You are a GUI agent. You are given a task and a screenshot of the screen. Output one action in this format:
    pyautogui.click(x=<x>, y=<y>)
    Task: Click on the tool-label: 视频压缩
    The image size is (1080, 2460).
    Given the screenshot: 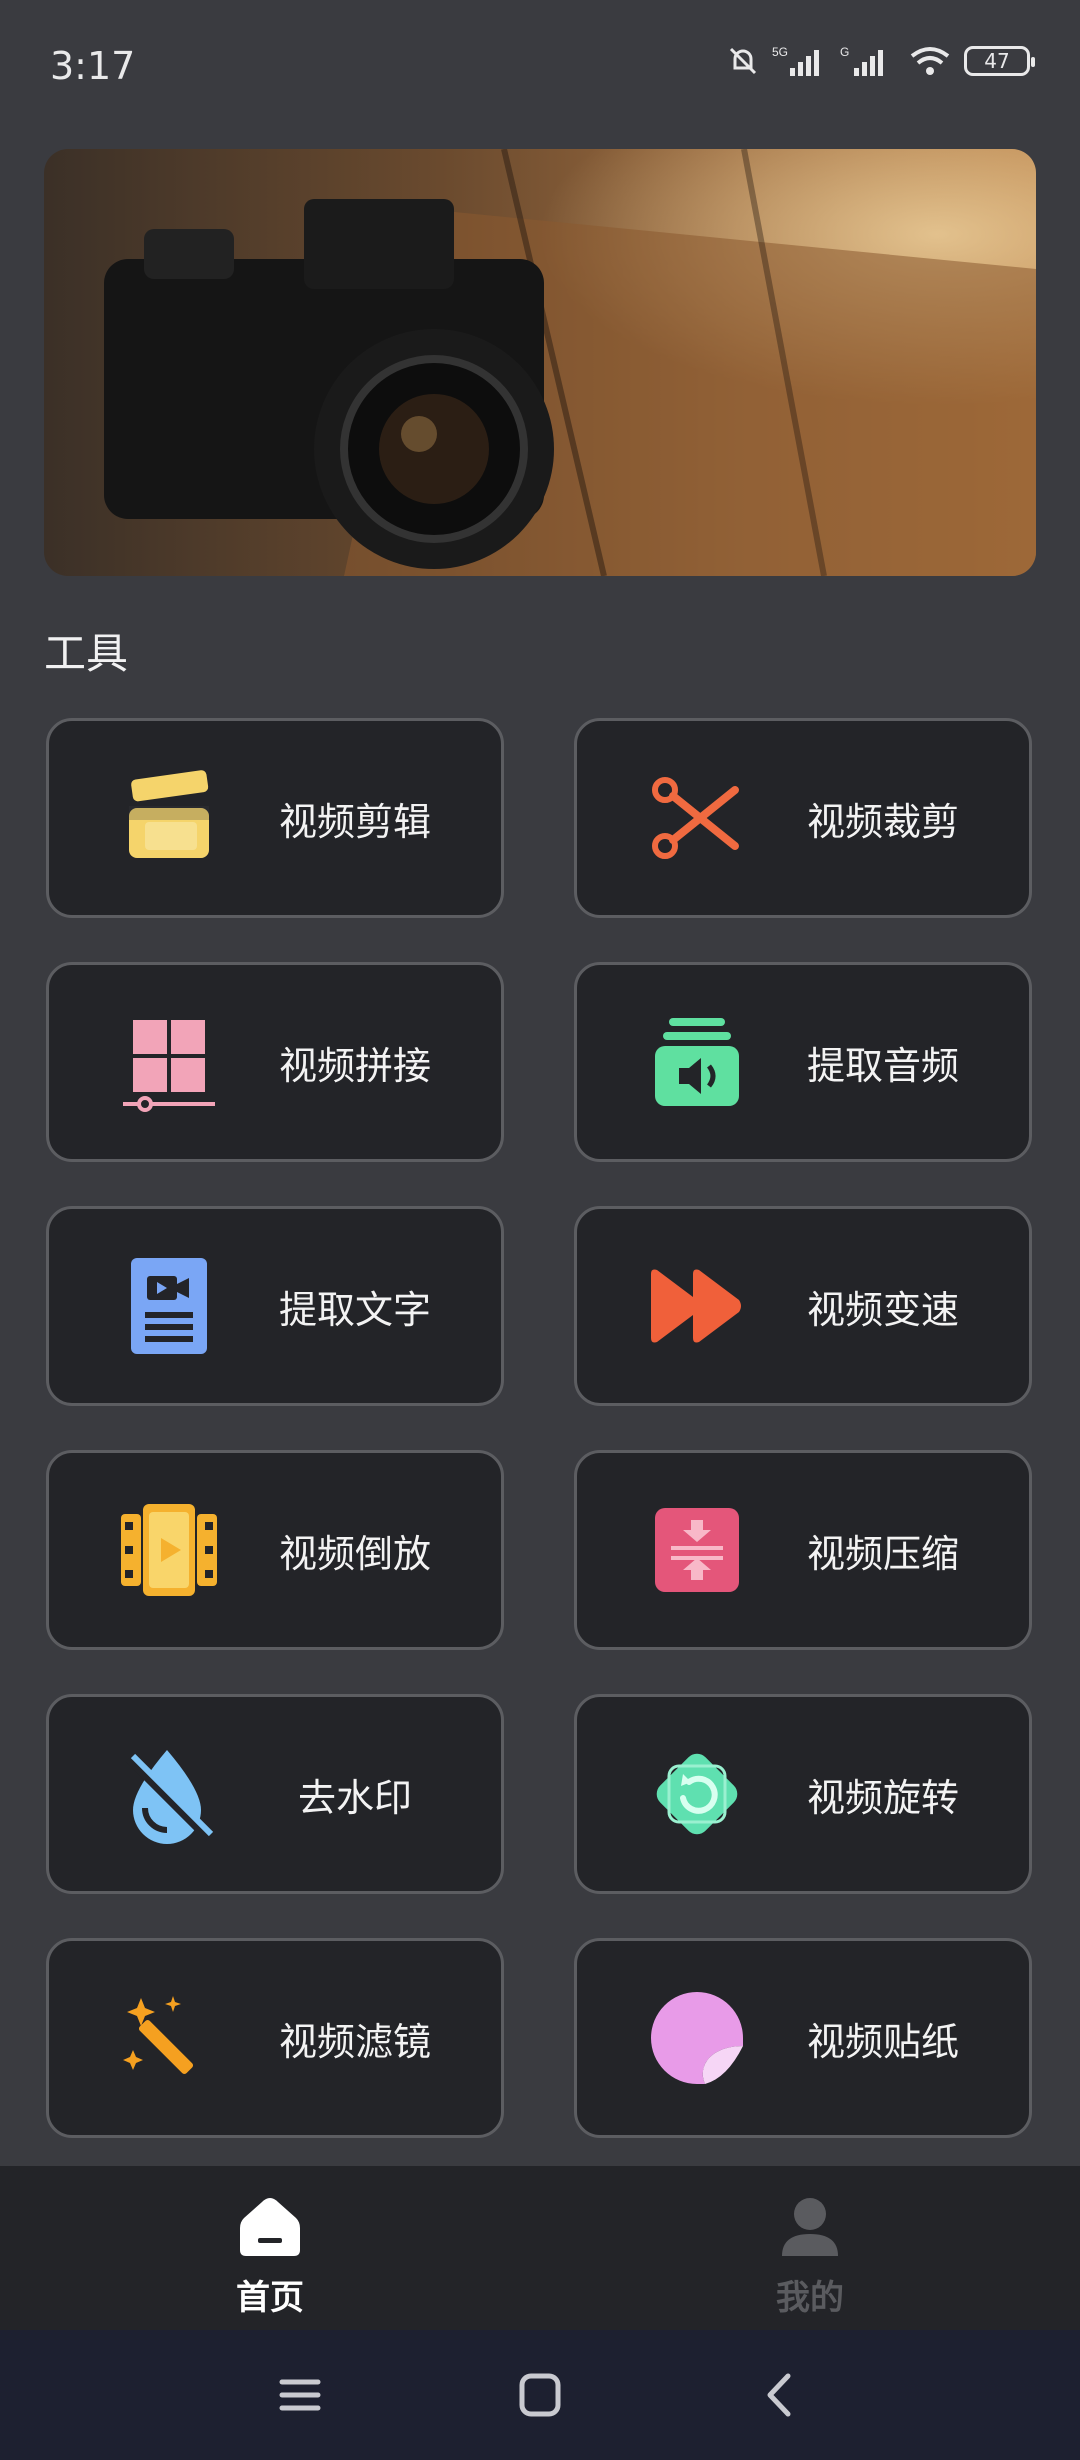 What is the action you would take?
    pyautogui.click(x=882, y=1553)
    